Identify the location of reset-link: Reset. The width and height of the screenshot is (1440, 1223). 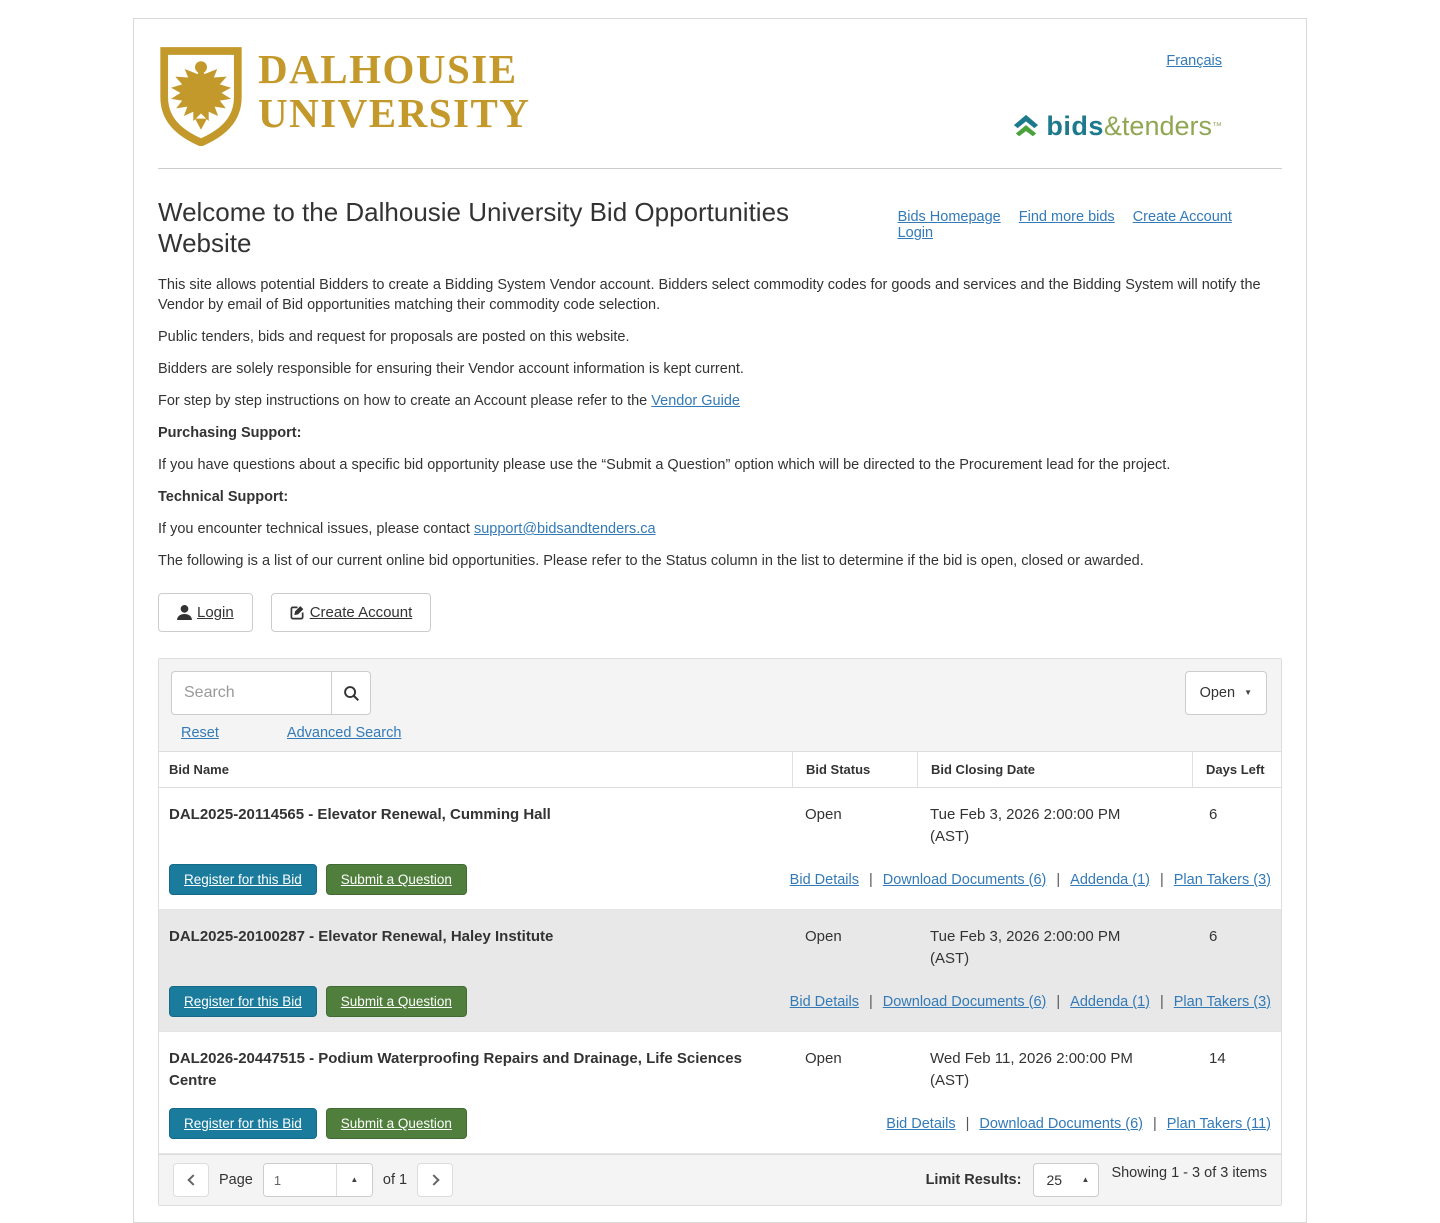
(200, 733).